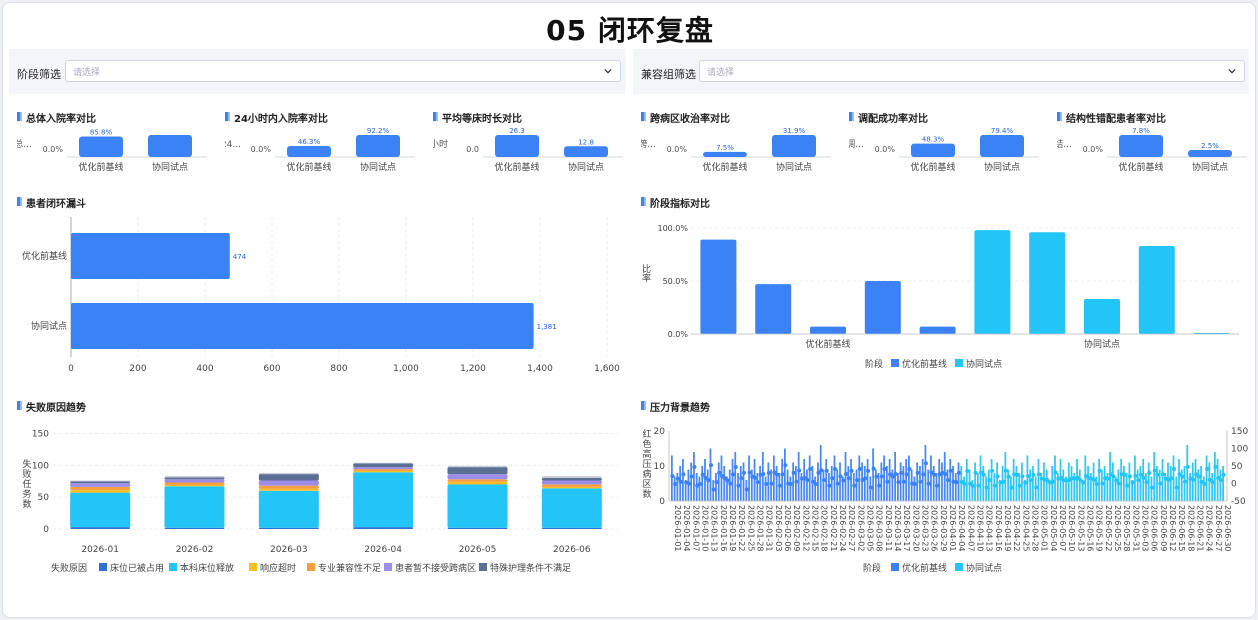 Image resolution: width=1258 pixels, height=620 pixels. Describe the element at coordinates (695, 528) in the screenshot. I see `x-date-label: 2026-01-07` at that location.